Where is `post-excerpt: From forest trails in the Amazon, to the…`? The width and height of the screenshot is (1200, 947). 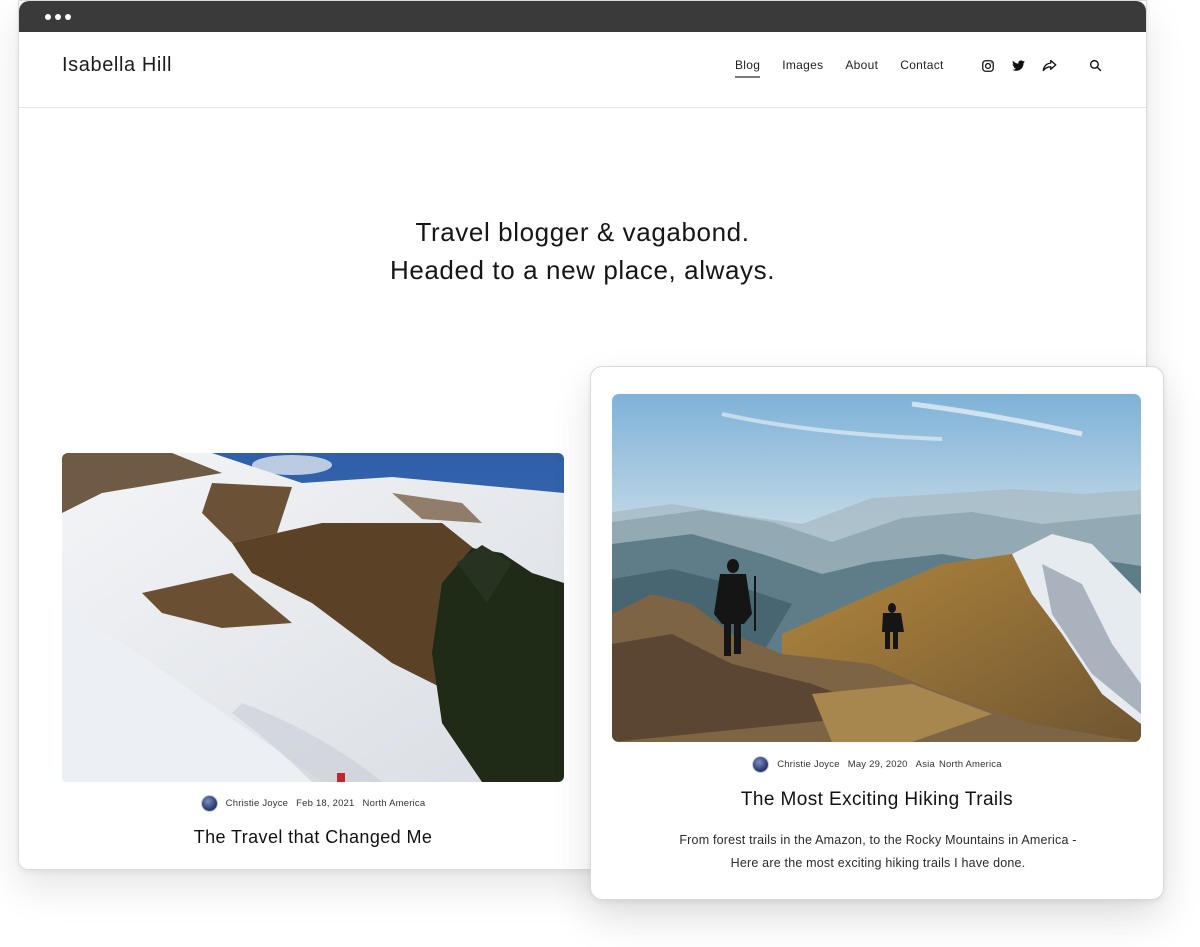
post-excerpt: From forest trails in the Amazon, to the… is located at coordinates (878, 852).